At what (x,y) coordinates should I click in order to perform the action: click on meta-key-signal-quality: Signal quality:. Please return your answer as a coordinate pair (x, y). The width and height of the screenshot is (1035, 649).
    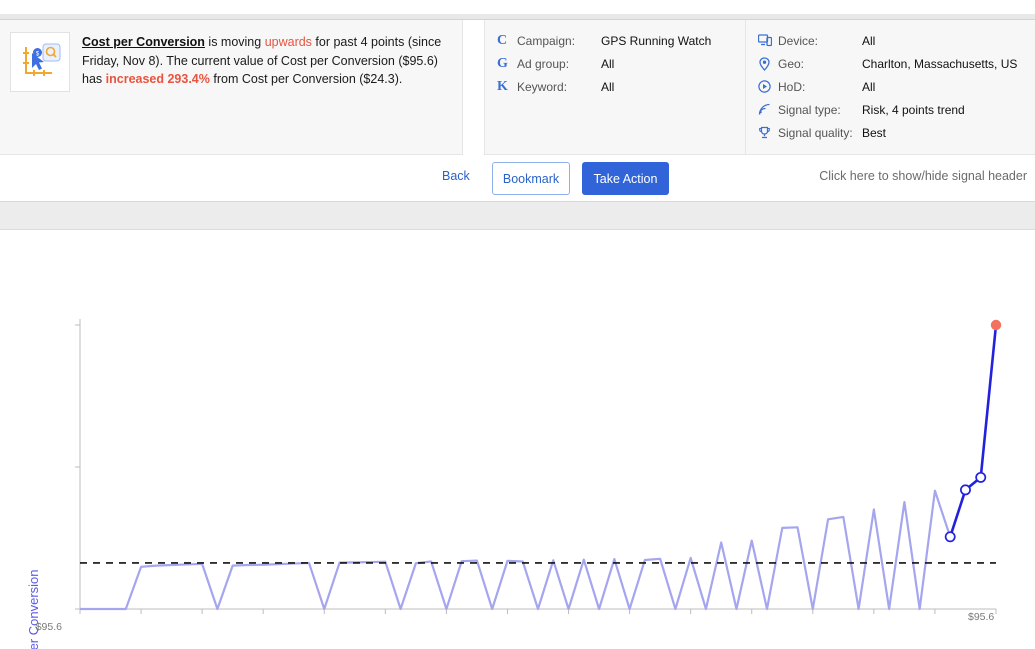
    Looking at the image, I should click on (815, 132).